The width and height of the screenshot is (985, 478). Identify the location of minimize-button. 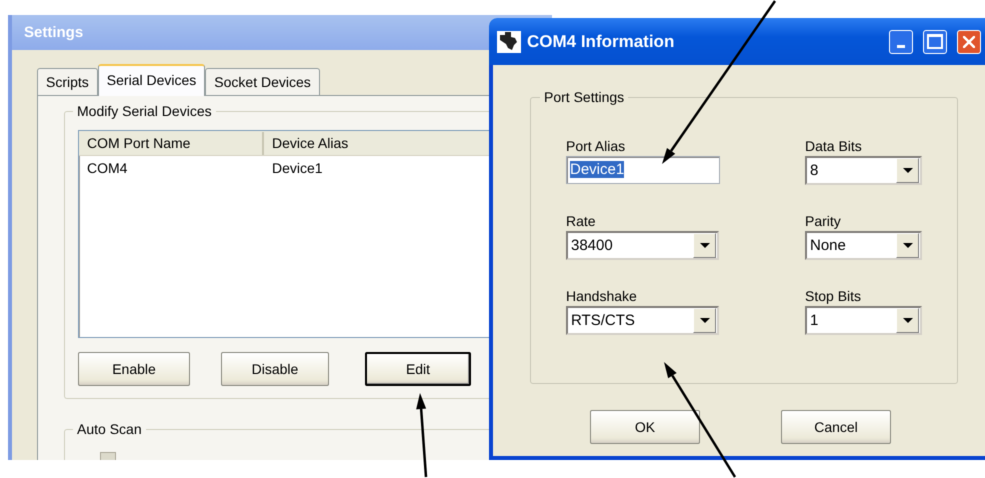
(901, 42).